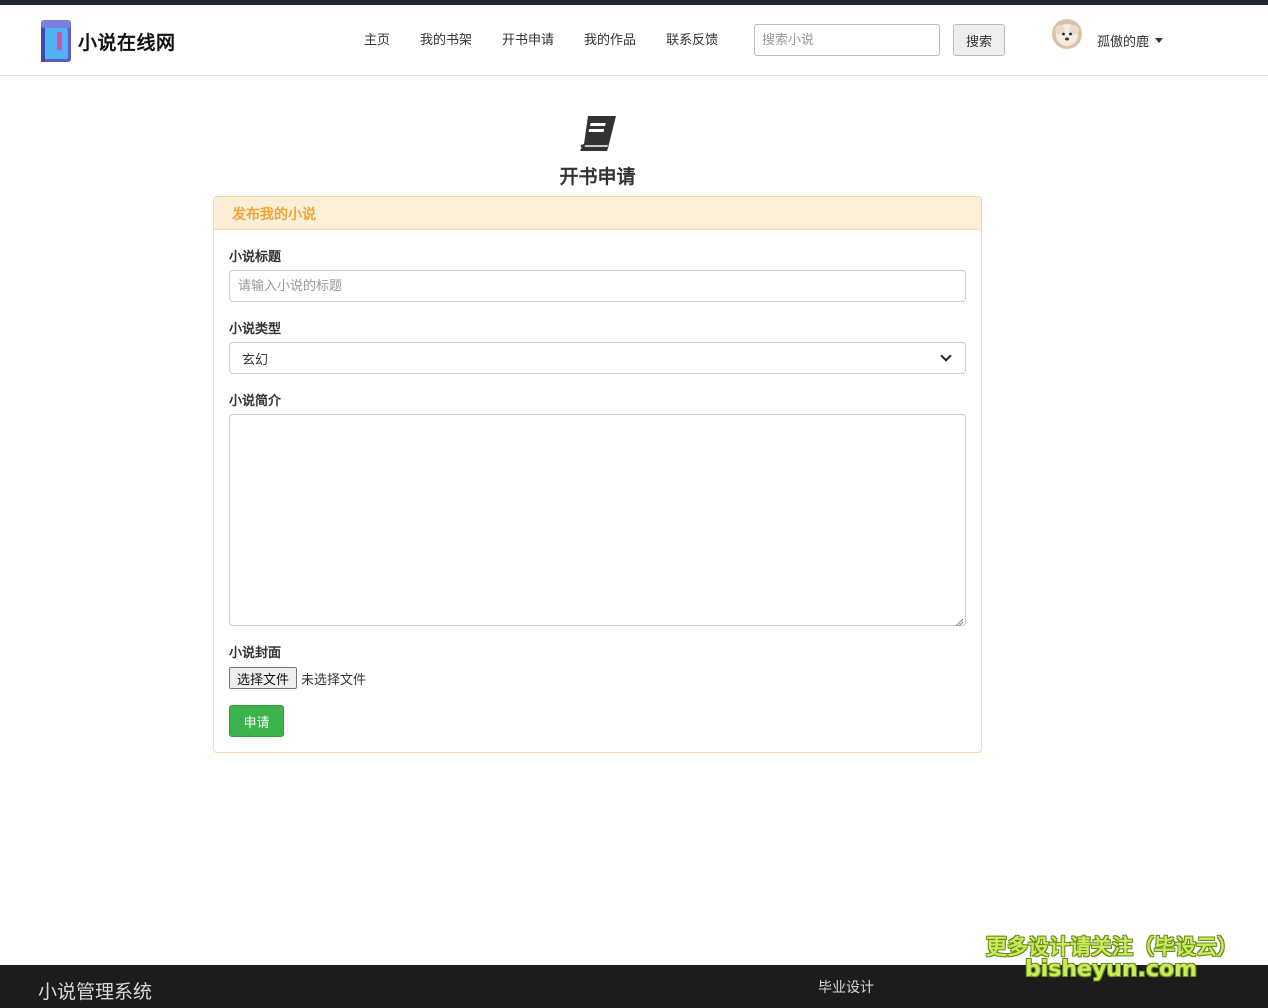 This screenshot has width=1268, height=1008. I want to click on brand: 小说在线网, so click(108, 41).